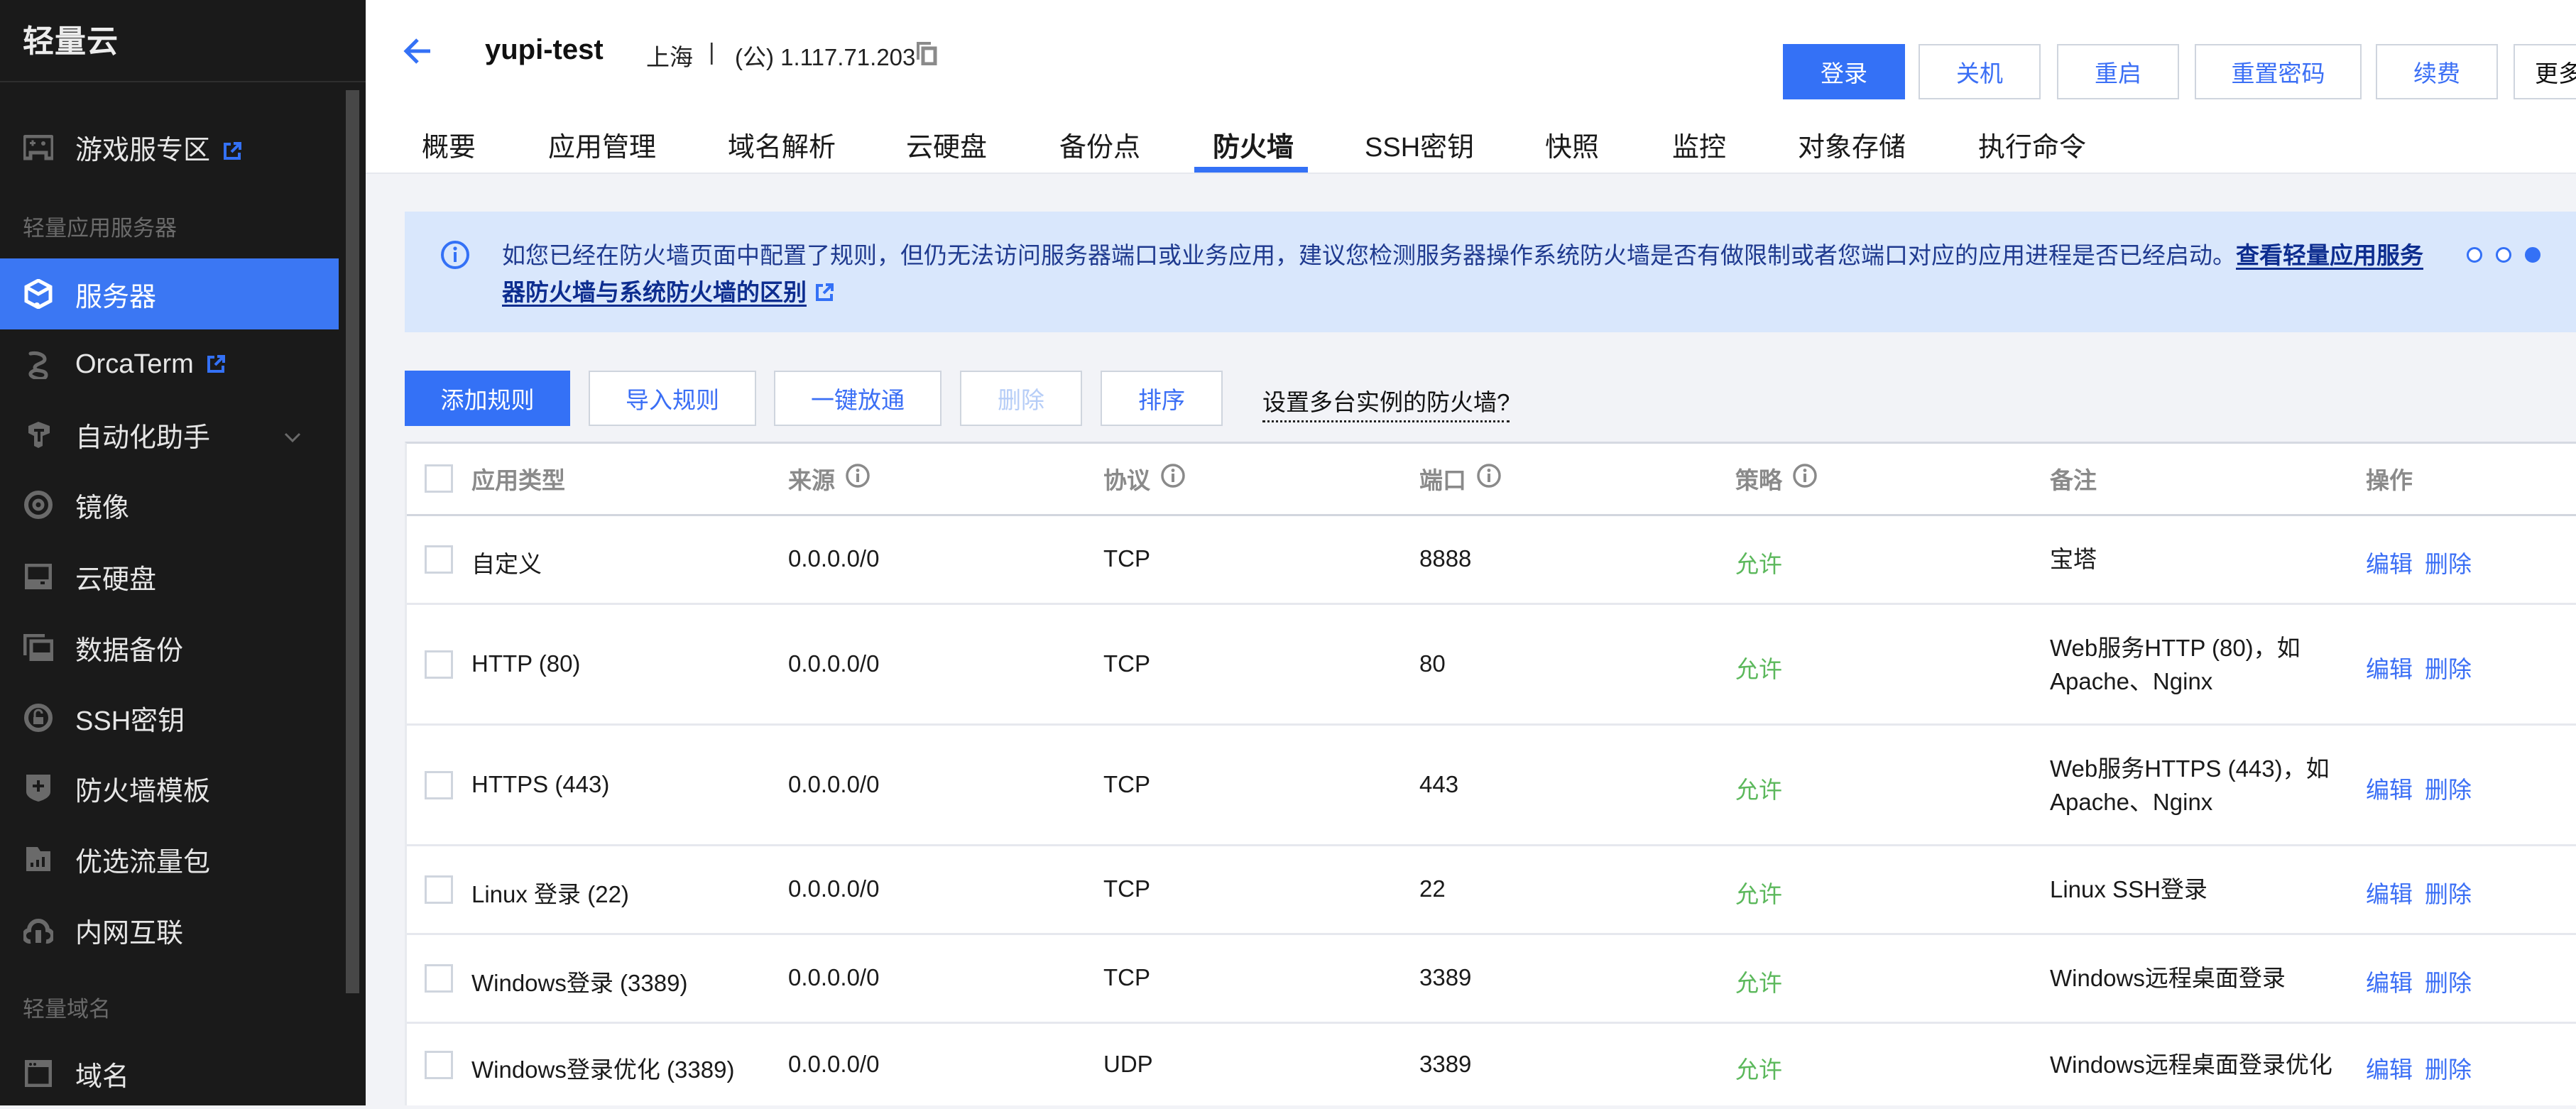 The width and height of the screenshot is (2576, 1109). What do you see at coordinates (38, 930) in the screenshot?
I see `cloud-link-icon` at bounding box center [38, 930].